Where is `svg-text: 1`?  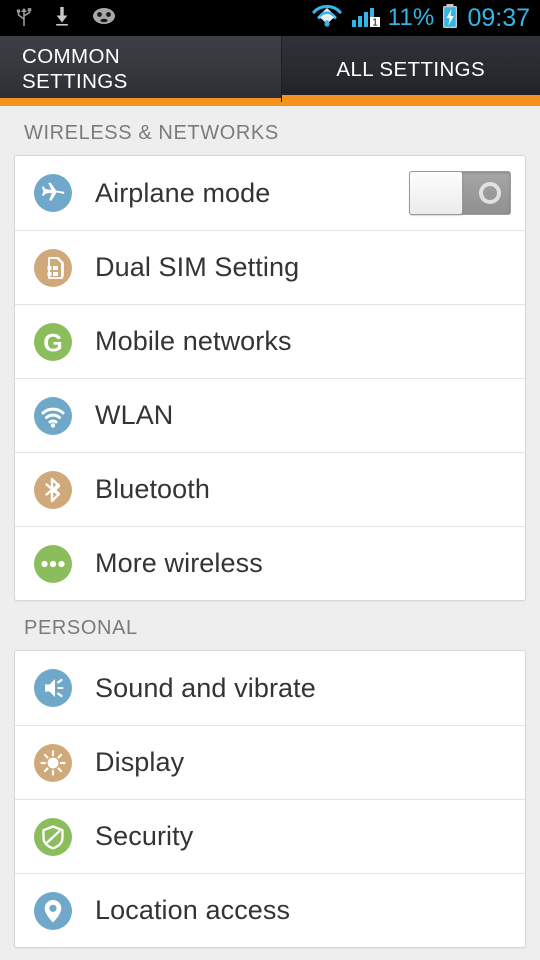
svg-text: 1 is located at coordinates (375, 22).